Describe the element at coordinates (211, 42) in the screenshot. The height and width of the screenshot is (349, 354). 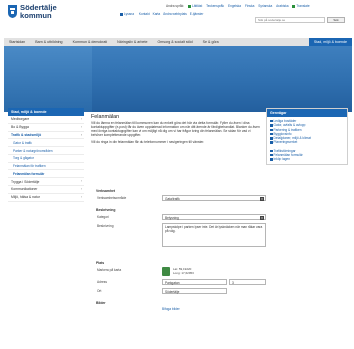
I see `nav-tab-se-gora: Se & göra` at that location.